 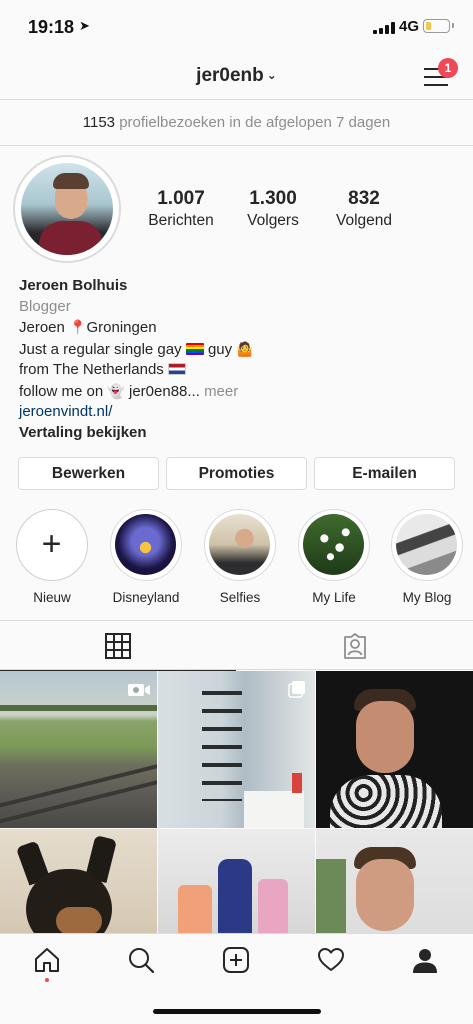 I want to click on highlight-label: Selfies, so click(x=240, y=597).